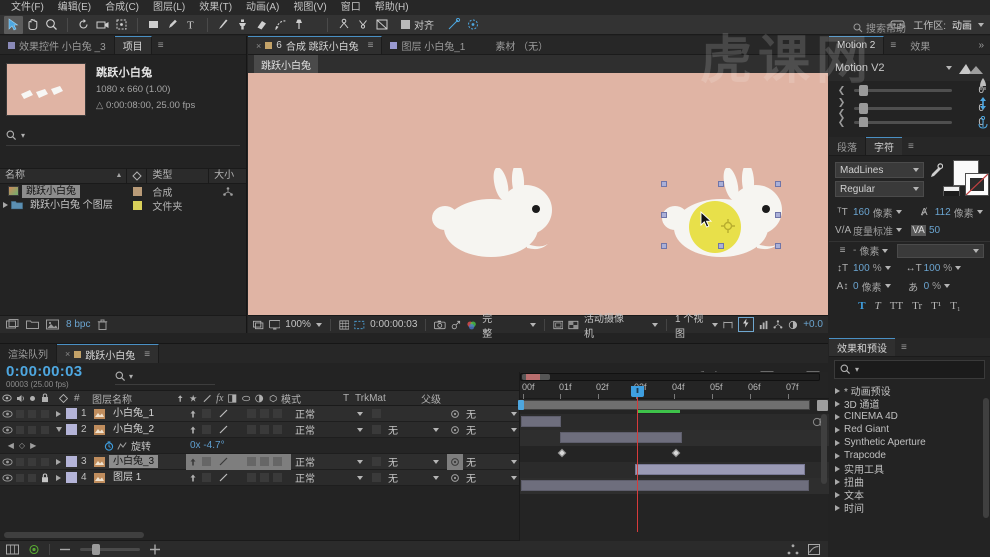 The width and height of the screenshot is (990, 557). Describe the element at coordinates (909, 429) in the screenshot. I see `effects-list-item: Red Giant` at that location.